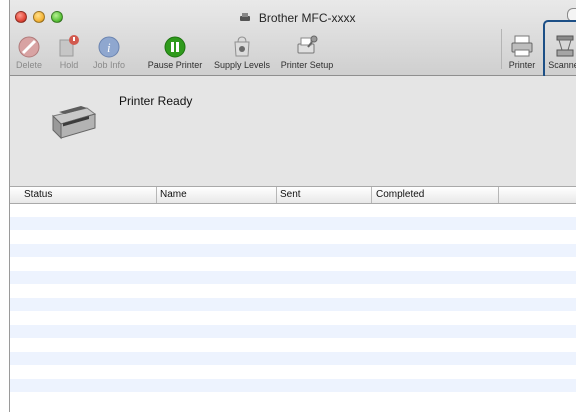 The image size is (576, 412). I want to click on info-icon: i, so click(109, 47).